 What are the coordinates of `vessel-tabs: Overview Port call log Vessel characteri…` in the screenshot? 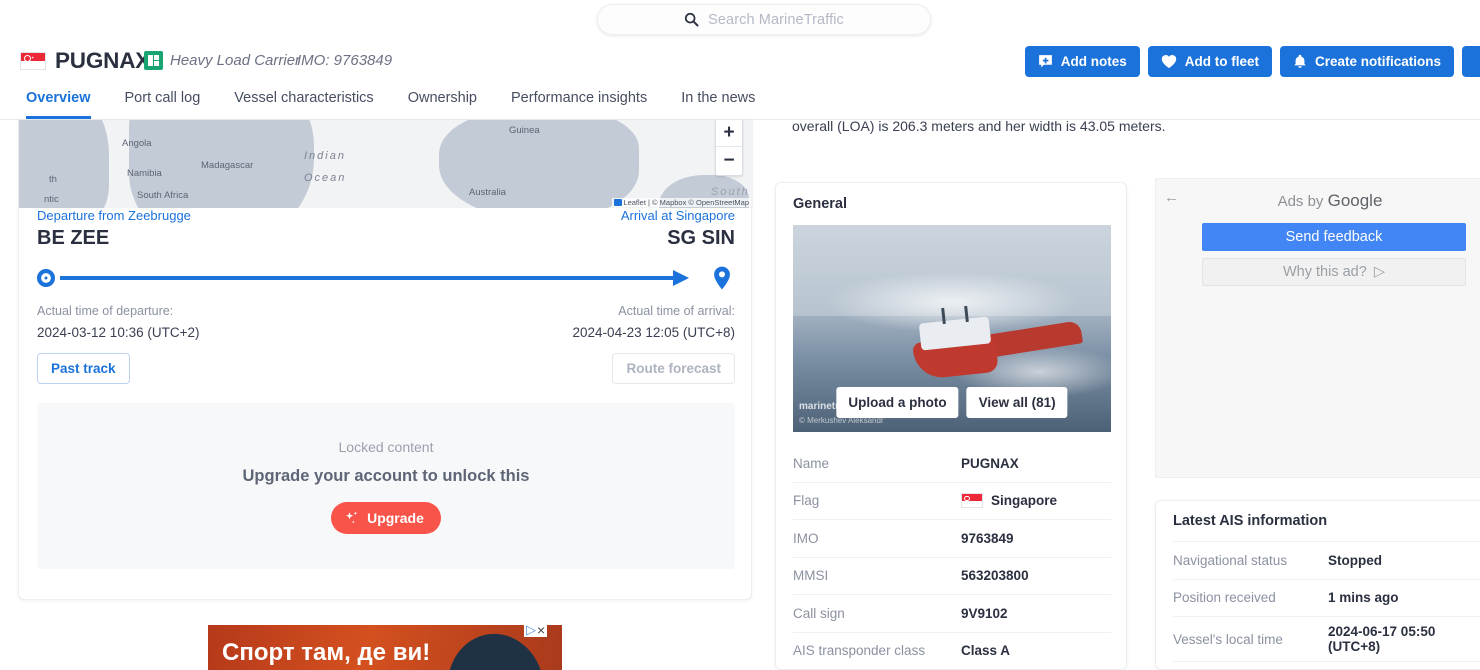 It's located at (740, 103).